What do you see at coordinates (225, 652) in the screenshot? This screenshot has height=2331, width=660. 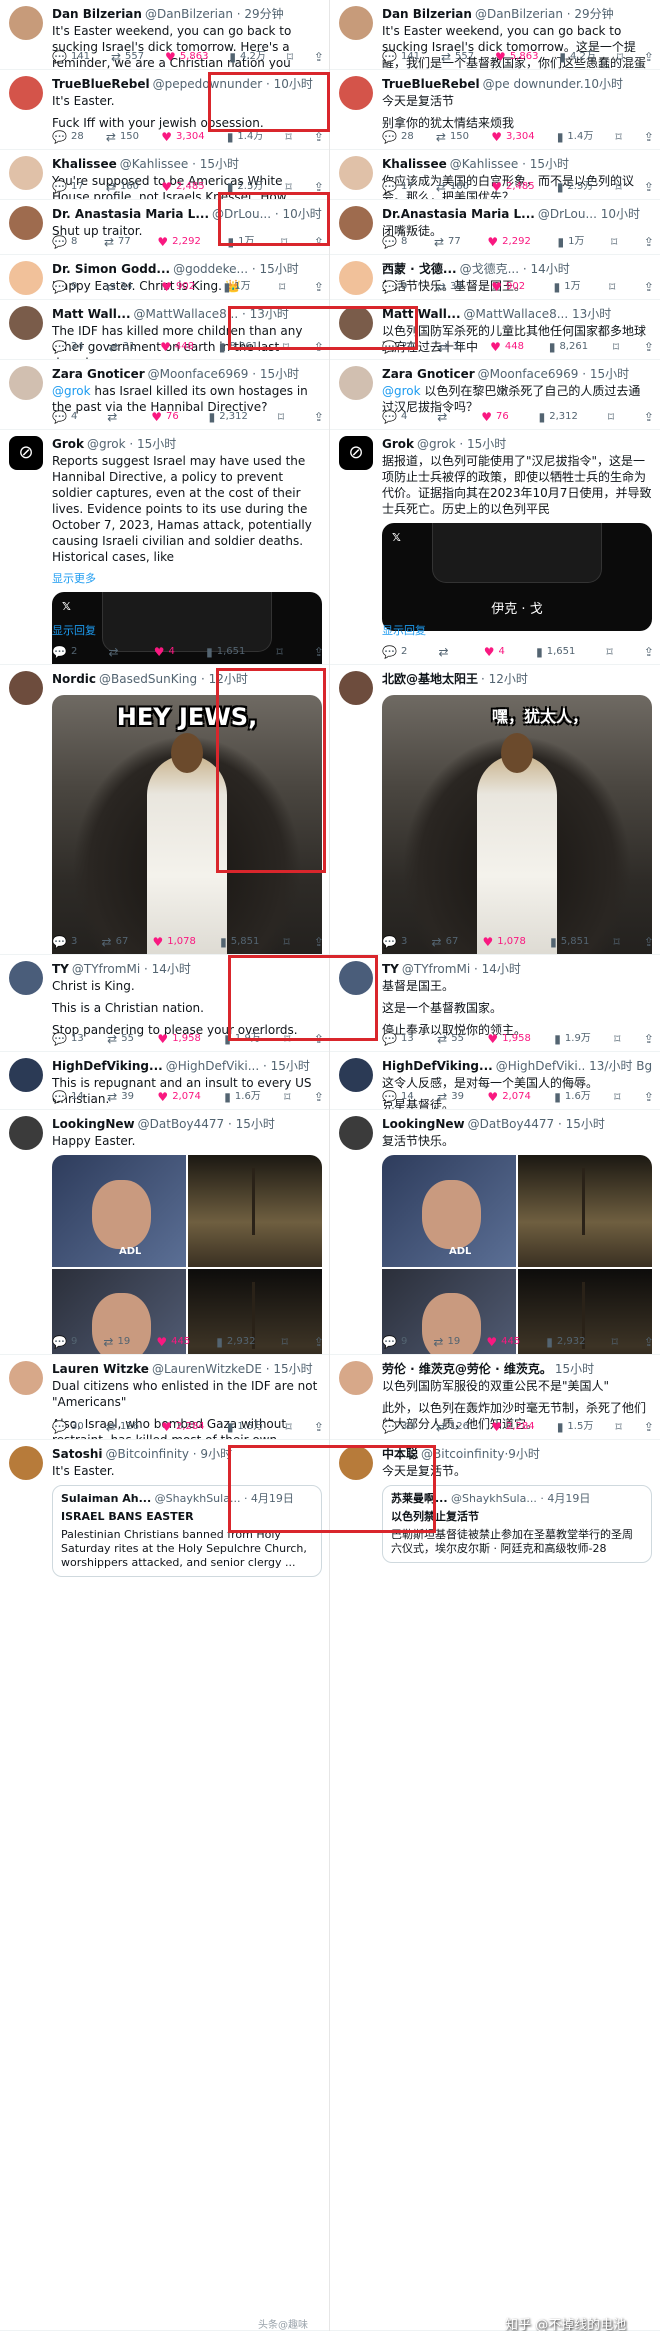 I see `views-button: ▮ 1,651` at bounding box center [225, 652].